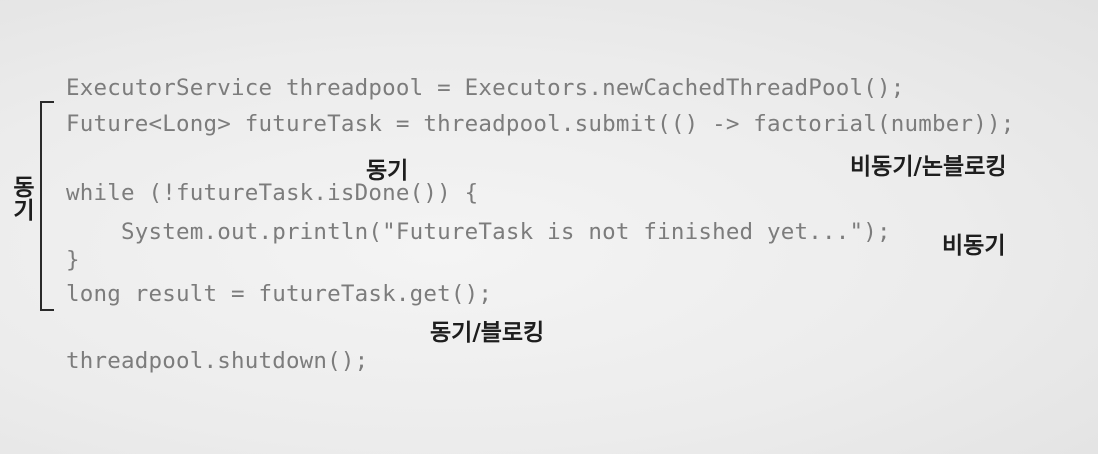 This screenshot has width=1098, height=454. Describe the element at coordinates (387, 171) in the screenshot. I see `annotation-sync: 동기` at that location.